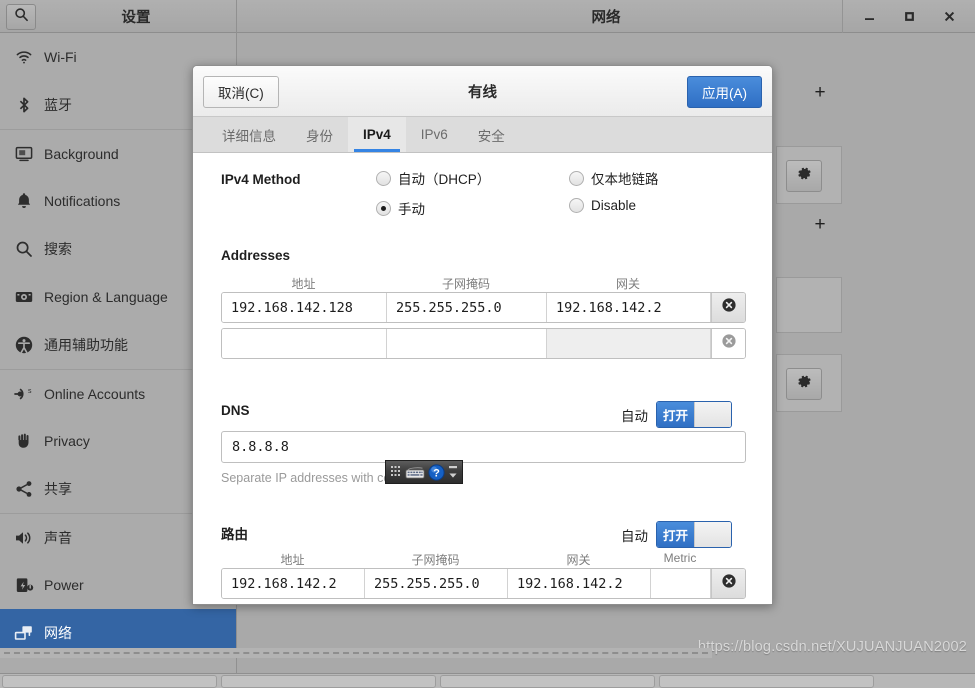  I want to click on radio-disable: Disable, so click(602, 205).